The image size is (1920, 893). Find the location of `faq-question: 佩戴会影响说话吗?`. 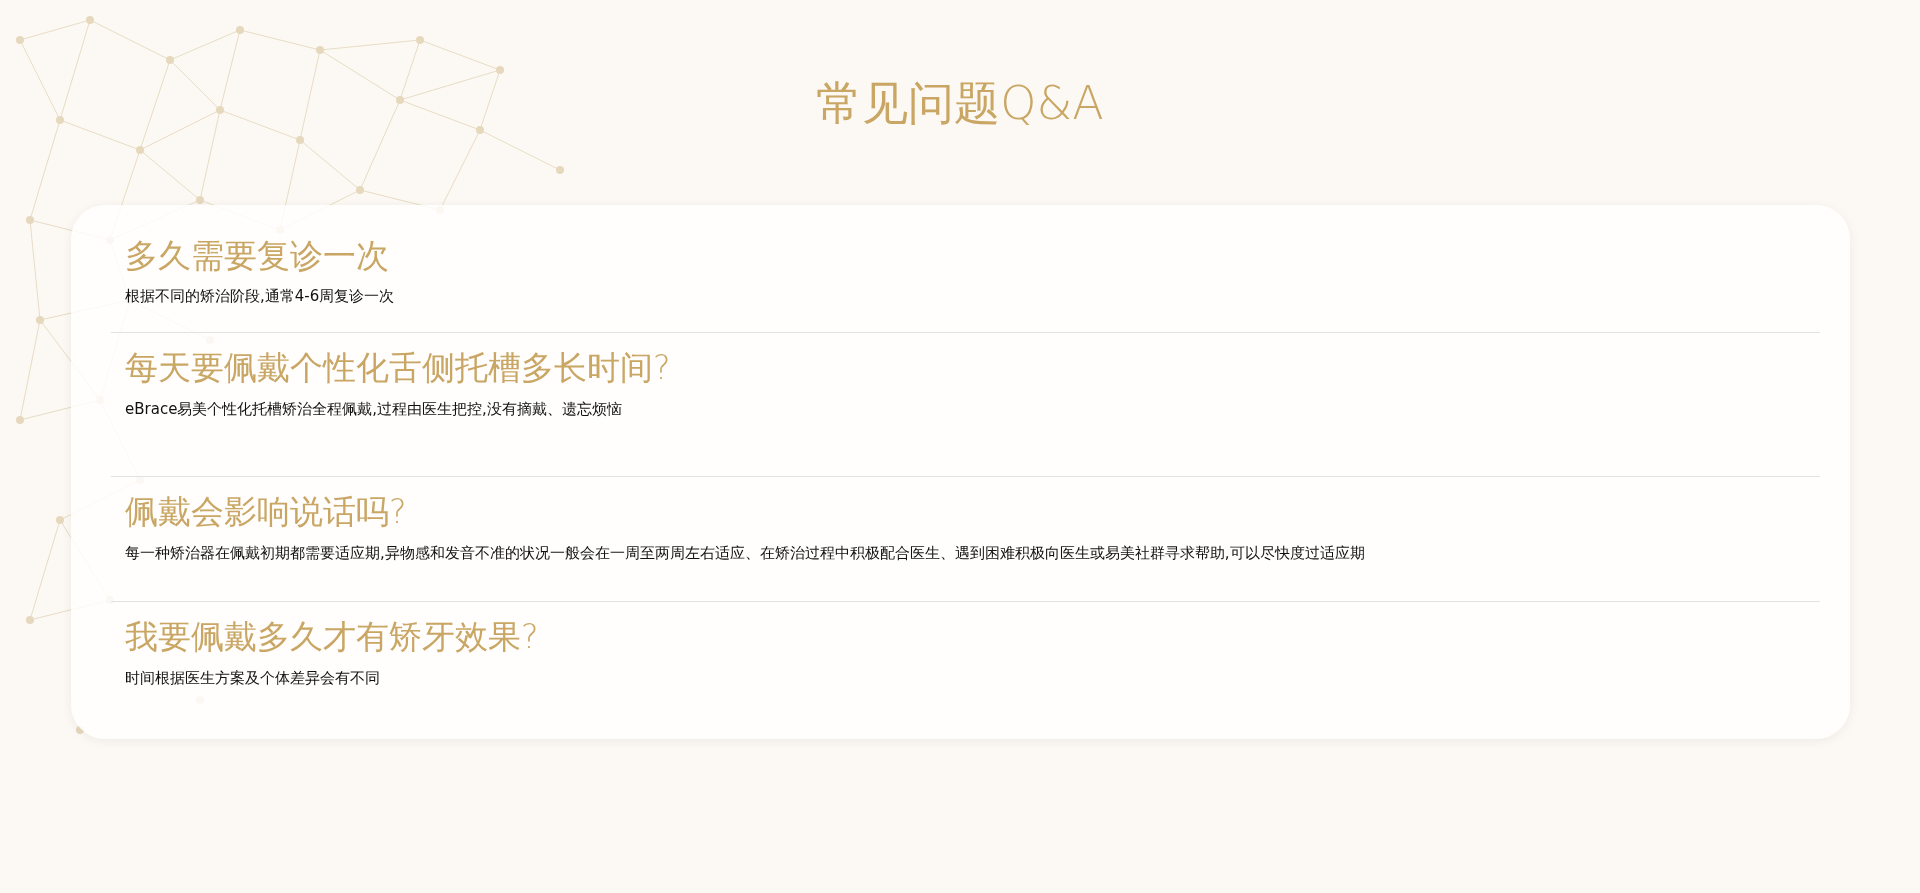

faq-question: 佩戴会影响说话吗? is located at coordinates (266, 512).